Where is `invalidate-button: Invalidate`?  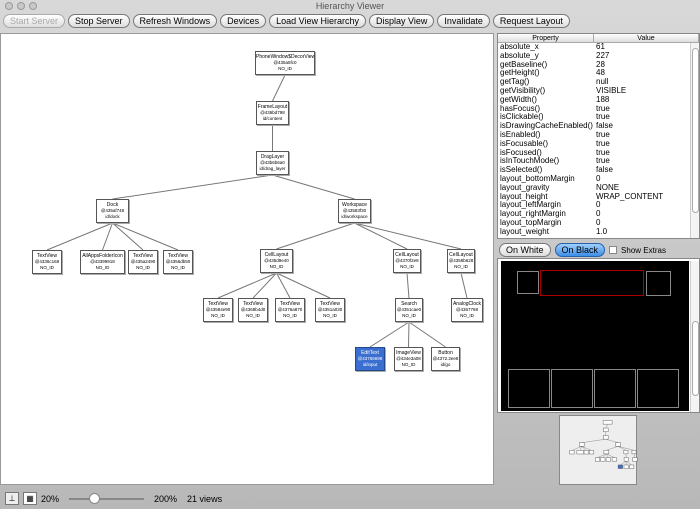 invalidate-button: Invalidate is located at coordinates (463, 21).